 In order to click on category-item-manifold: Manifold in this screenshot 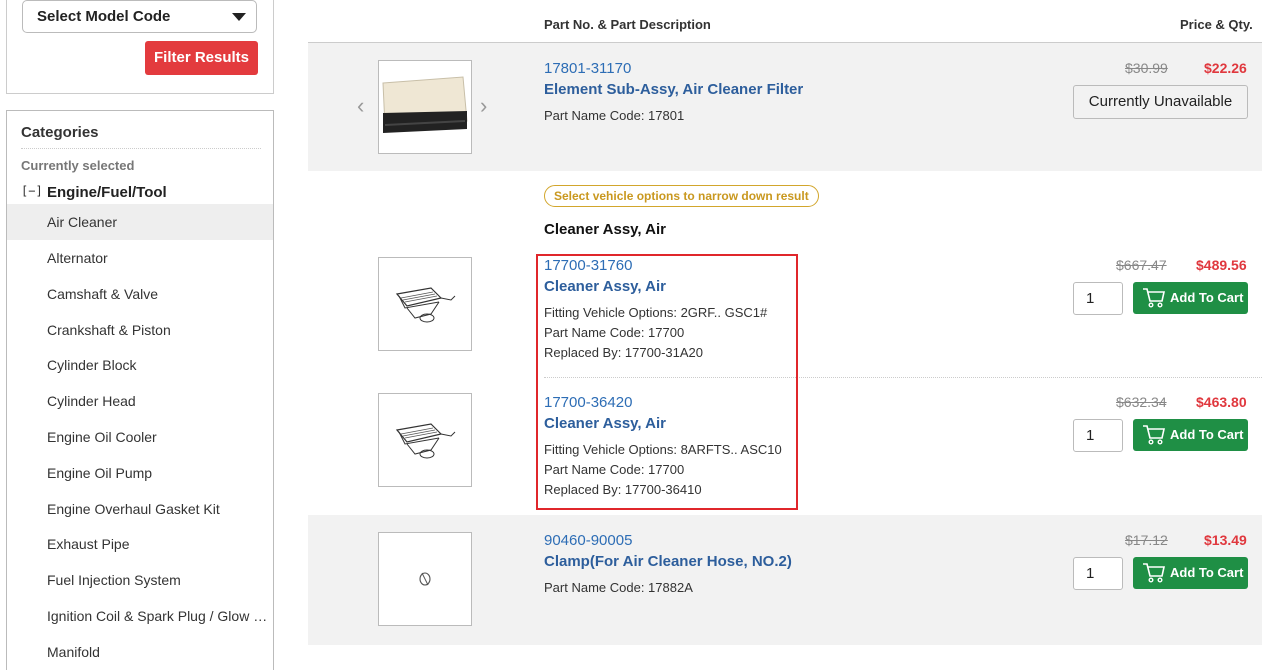, I will do `click(140, 652)`.